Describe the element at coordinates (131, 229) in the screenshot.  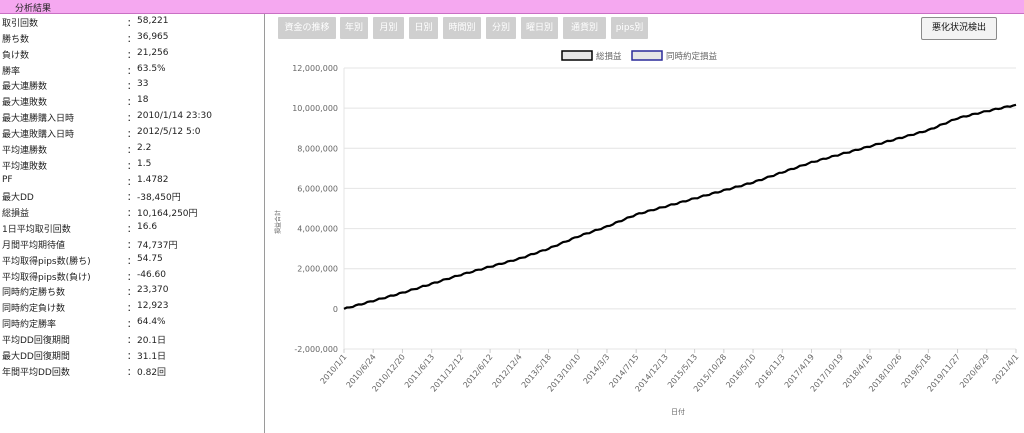
I see `stat-row: 1日平均取引回数 ： 16.6` at that location.